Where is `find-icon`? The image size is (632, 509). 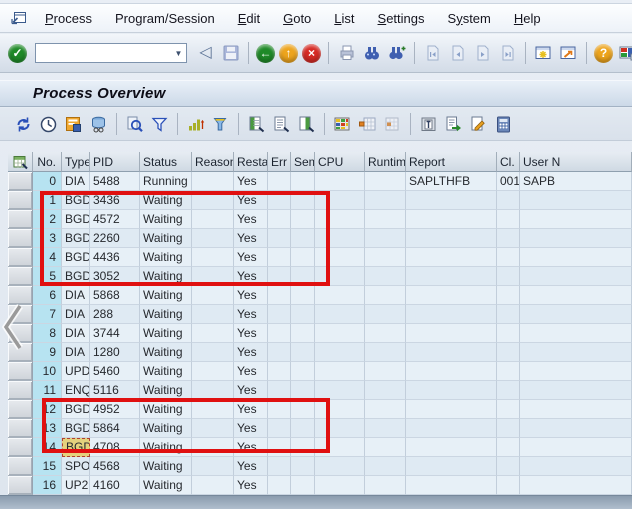 find-icon is located at coordinates (371, 53).